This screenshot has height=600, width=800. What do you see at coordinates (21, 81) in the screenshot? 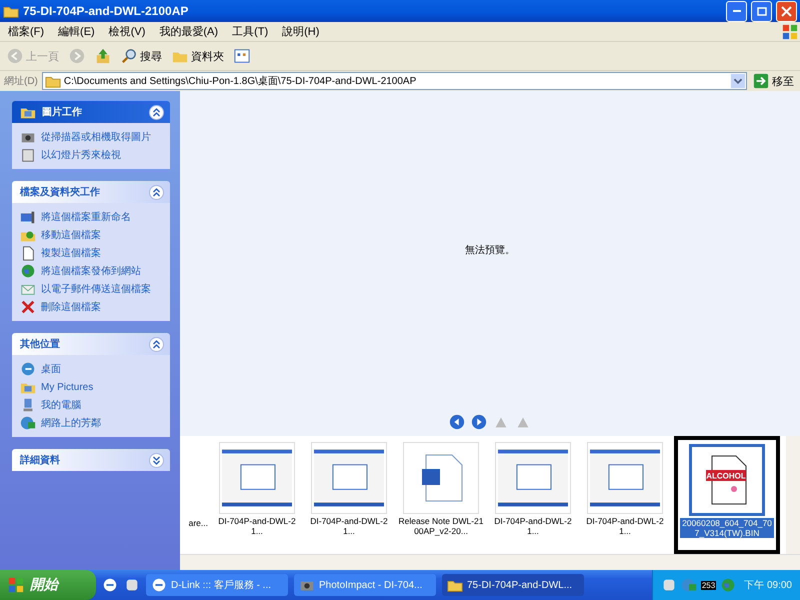
I see `address-label: 網址(D)` at bounding box center [21, 81].